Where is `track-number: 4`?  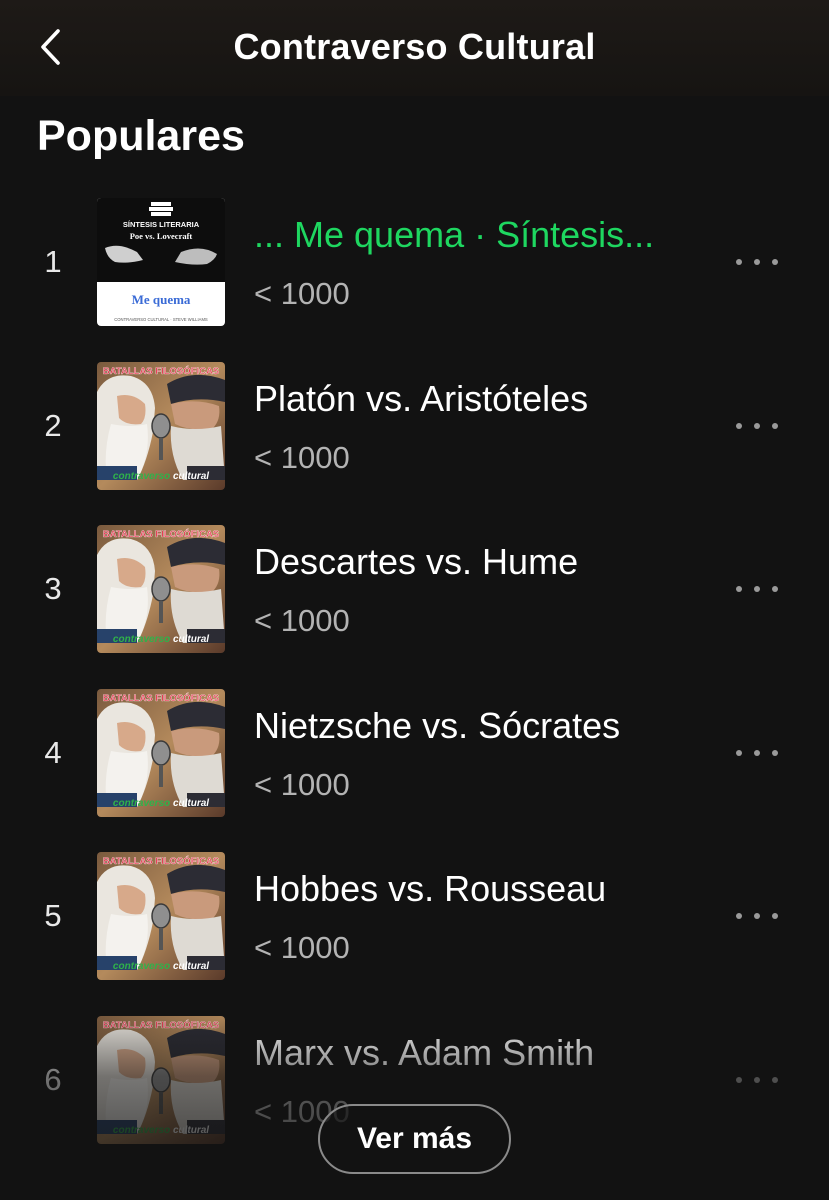 track-number: 4 is located at coordinates (53, 752).